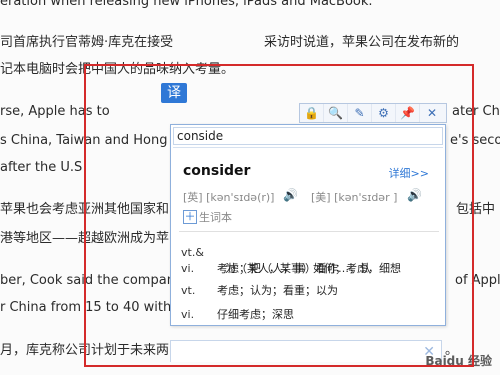  What do you see at coordinates (229, 197) in the screenshot?
I see `phonetic-uk: [英] [kən'sɪdə(r)]` at bounding box center [229, 197].